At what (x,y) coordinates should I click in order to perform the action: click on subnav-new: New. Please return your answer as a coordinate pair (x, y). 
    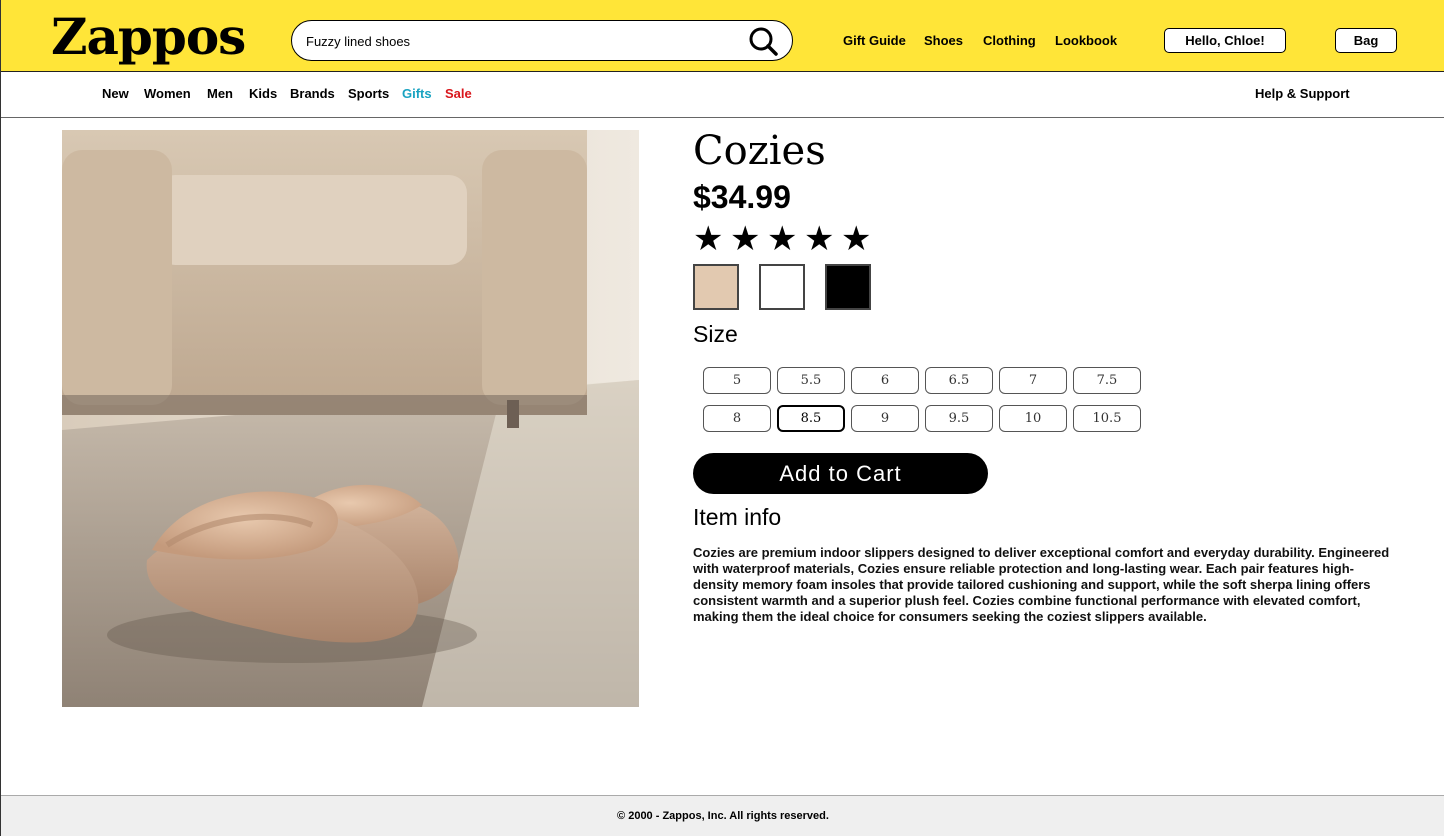
    Looking at the image, I should click on (115, 93).